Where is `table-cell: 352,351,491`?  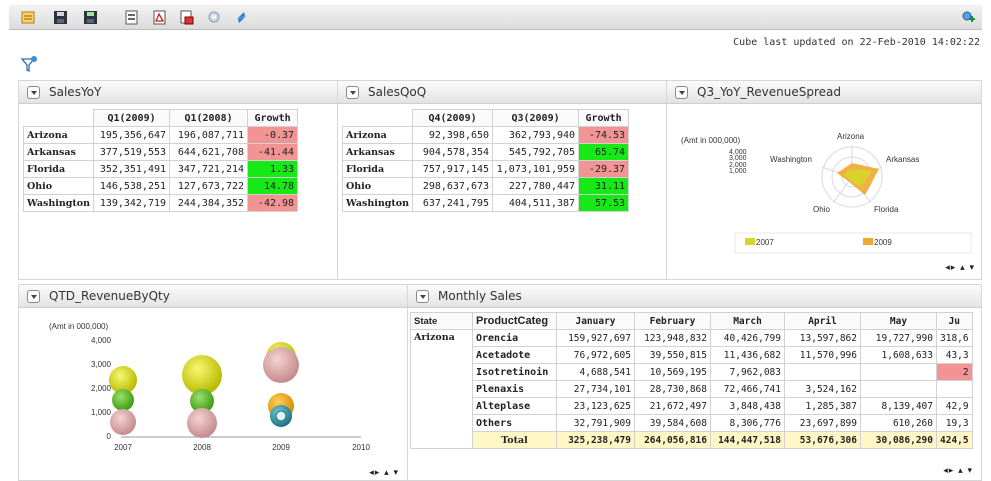
table-cell: 352,351,491 is located at coordinates (132, 169).